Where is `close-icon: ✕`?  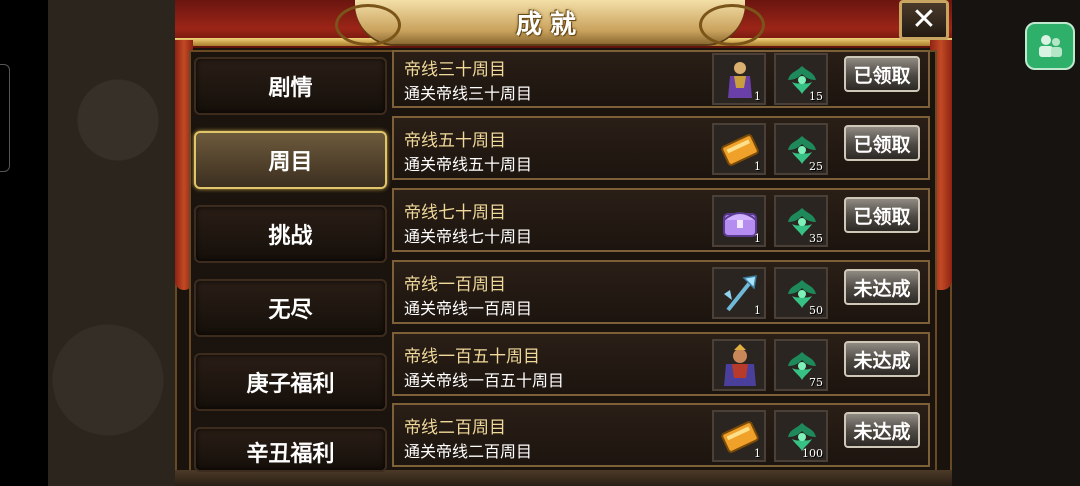 close-icon: ✕ is located at coordinates (924, 19).